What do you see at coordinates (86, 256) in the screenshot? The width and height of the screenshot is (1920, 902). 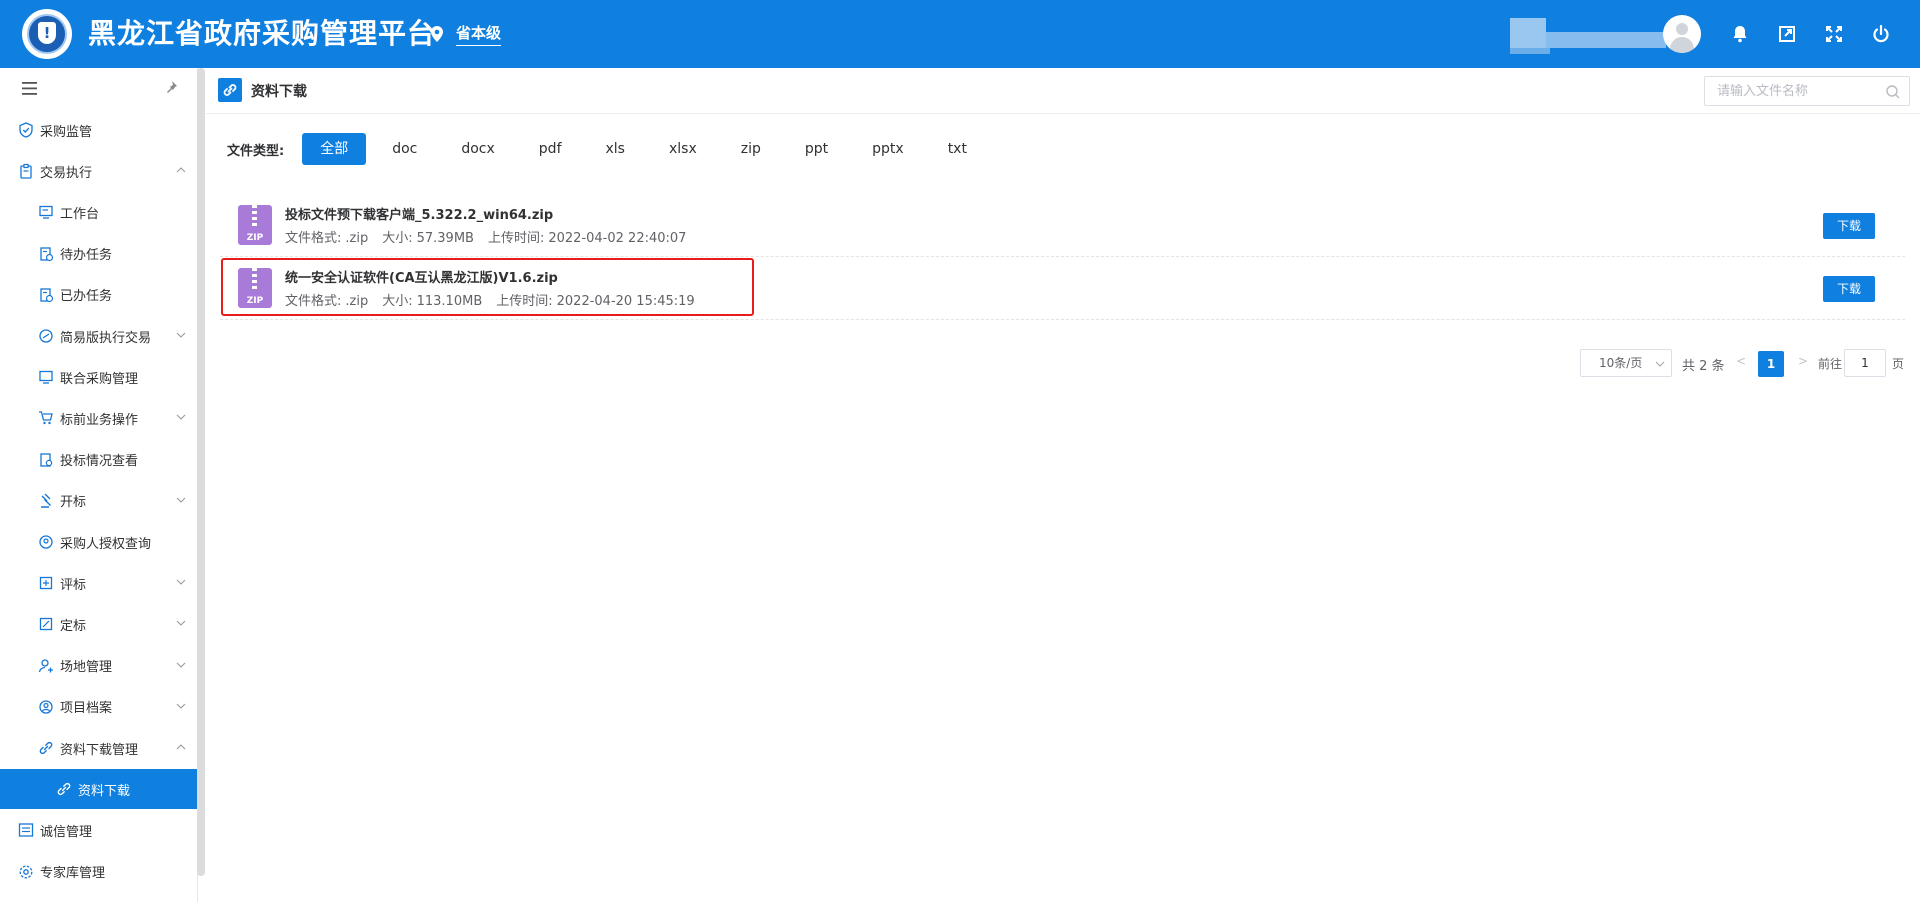 I see `sidebar-item-label: 待办任务` at bounding box center [86, 256].